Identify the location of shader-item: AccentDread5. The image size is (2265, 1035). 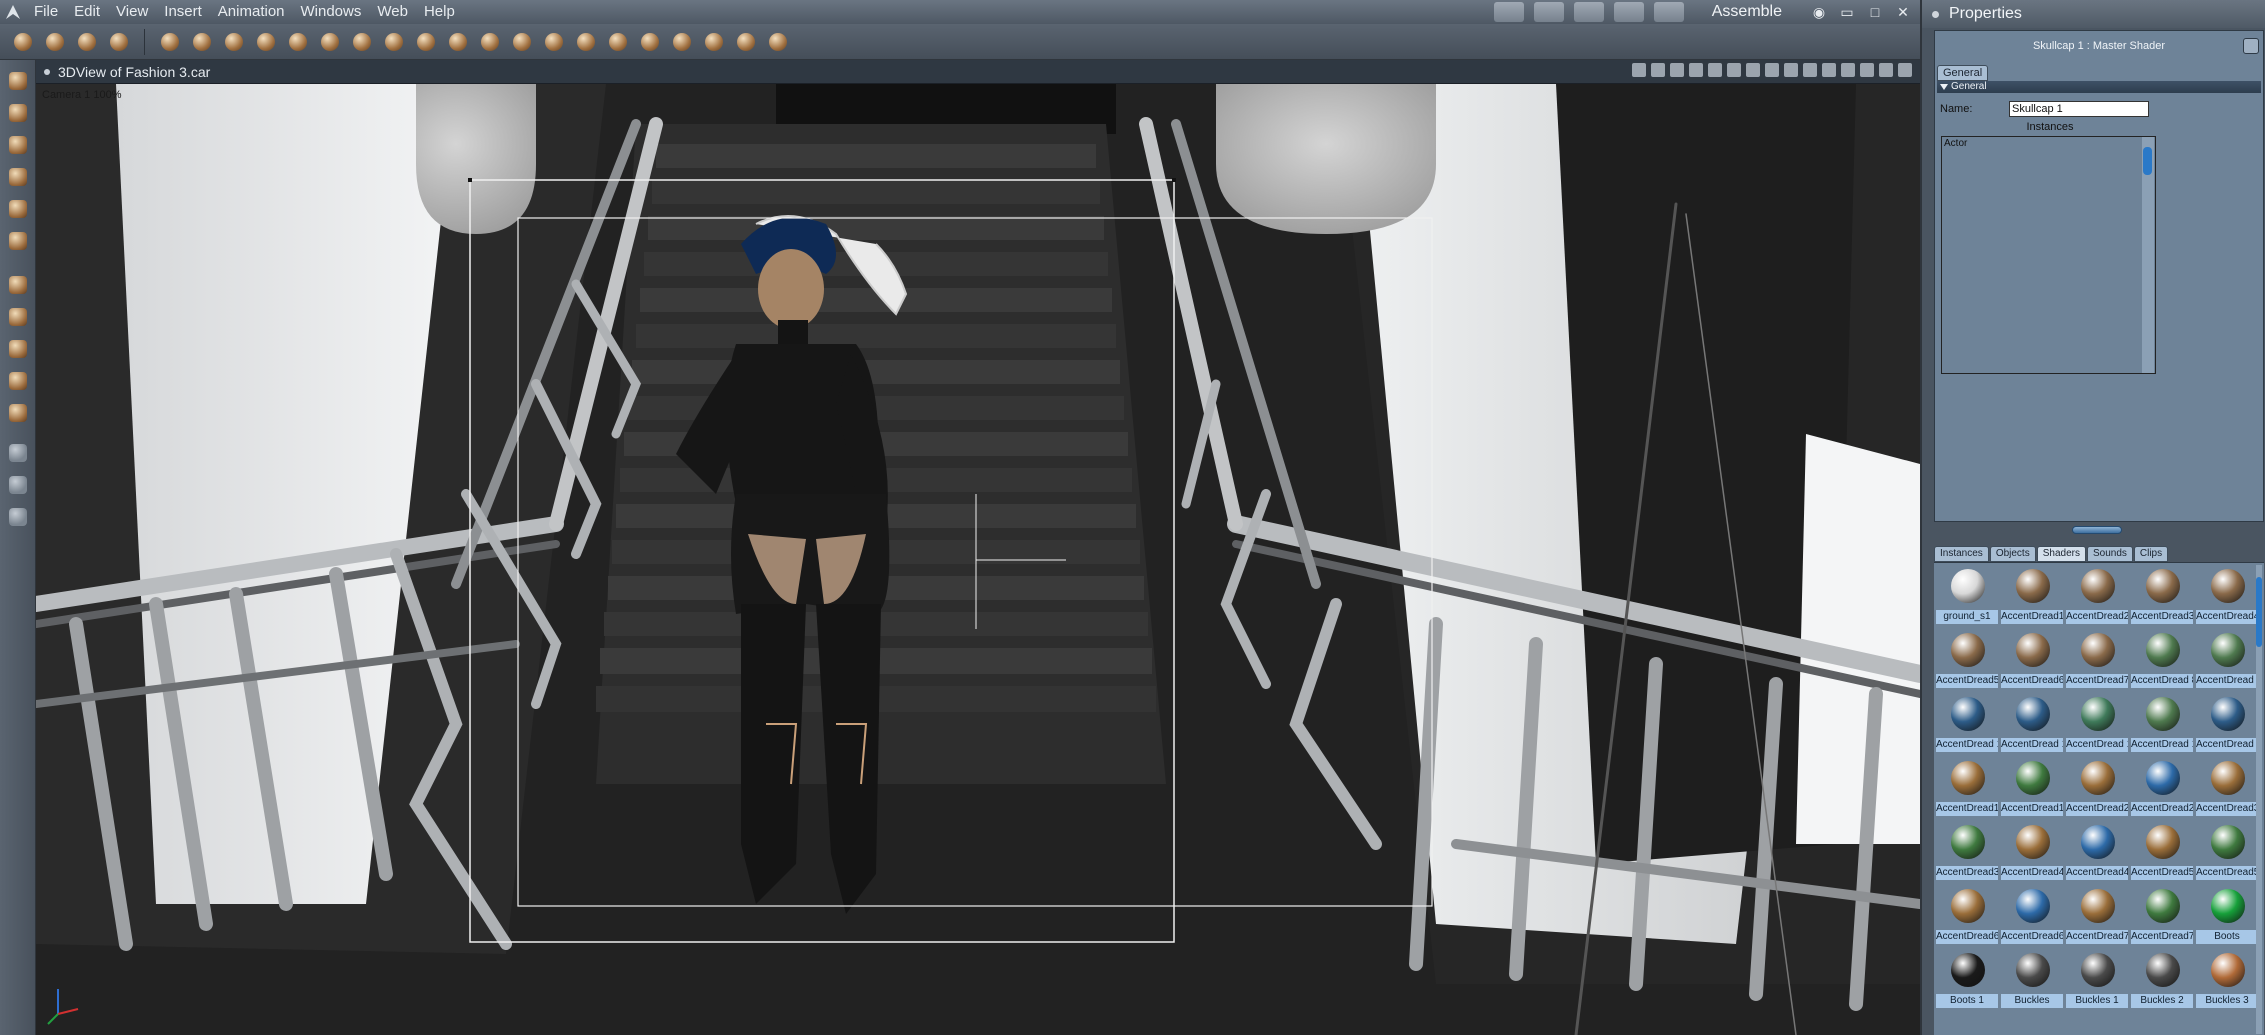
(1967, 660).